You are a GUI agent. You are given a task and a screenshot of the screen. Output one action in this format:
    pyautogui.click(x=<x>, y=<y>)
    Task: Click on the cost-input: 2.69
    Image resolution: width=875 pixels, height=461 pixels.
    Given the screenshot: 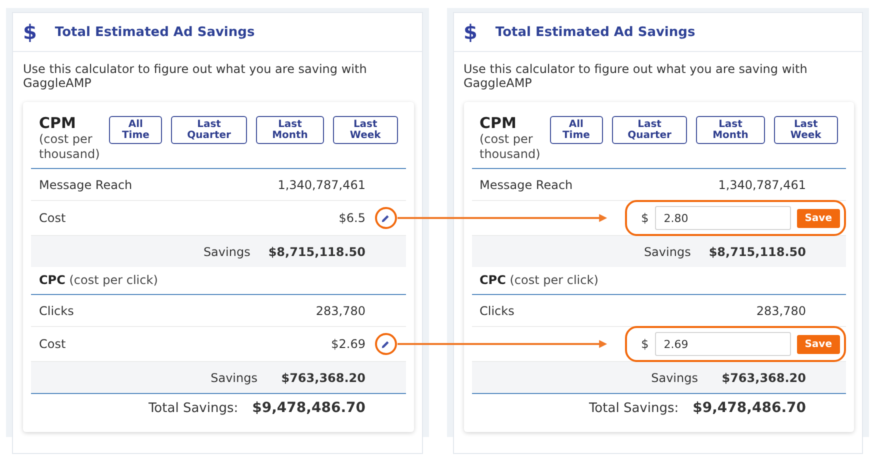 What is the action you would take?
    pyautogui.click(x=722, y=344)
    